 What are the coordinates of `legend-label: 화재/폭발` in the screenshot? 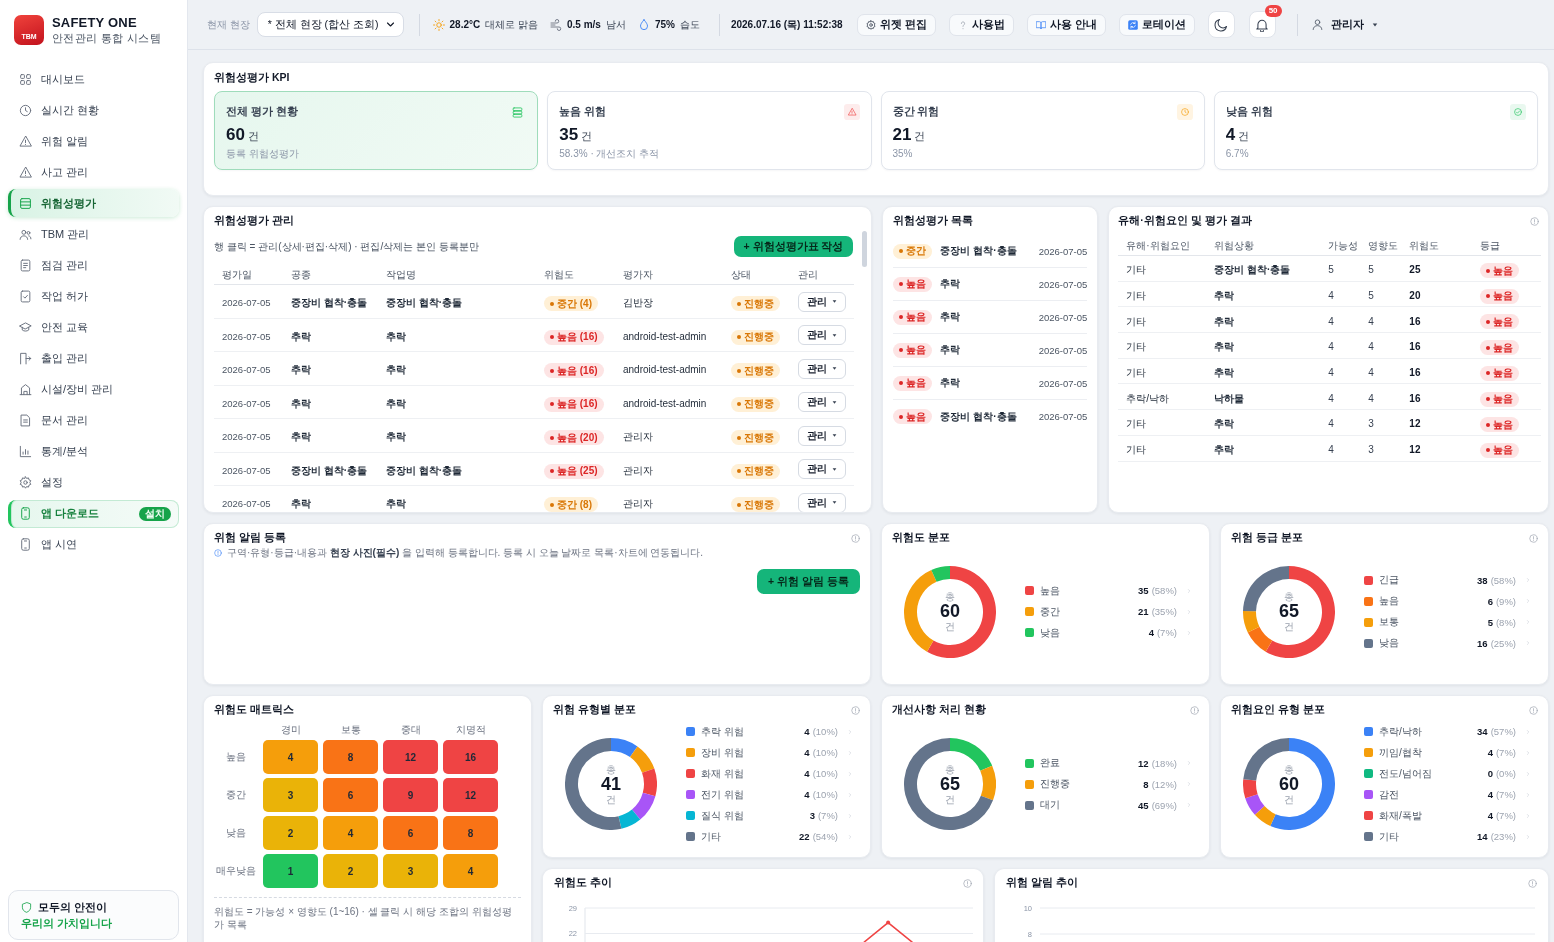 It's located at (1400, 815).